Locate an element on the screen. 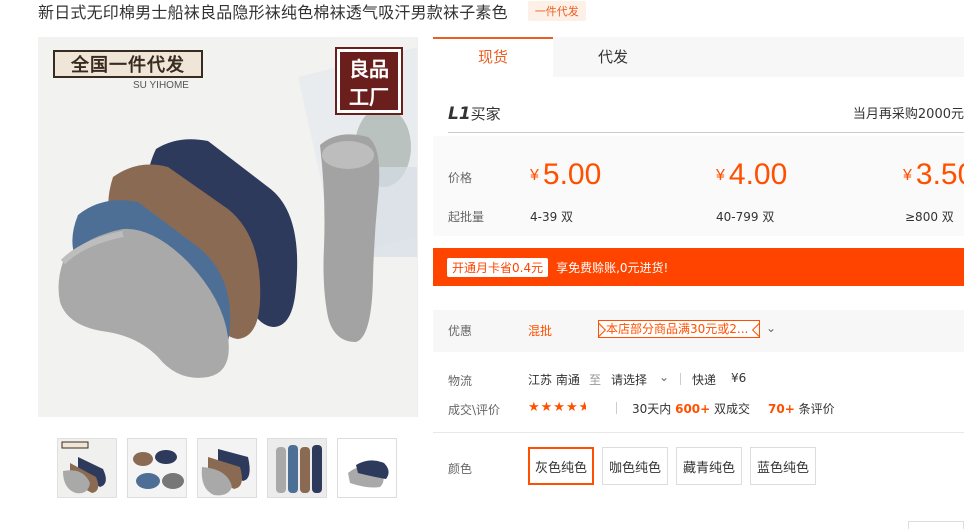 The width and height of the screenshot is (964, 529). ship-to-word: 至 is located at coordinates (595, 380).